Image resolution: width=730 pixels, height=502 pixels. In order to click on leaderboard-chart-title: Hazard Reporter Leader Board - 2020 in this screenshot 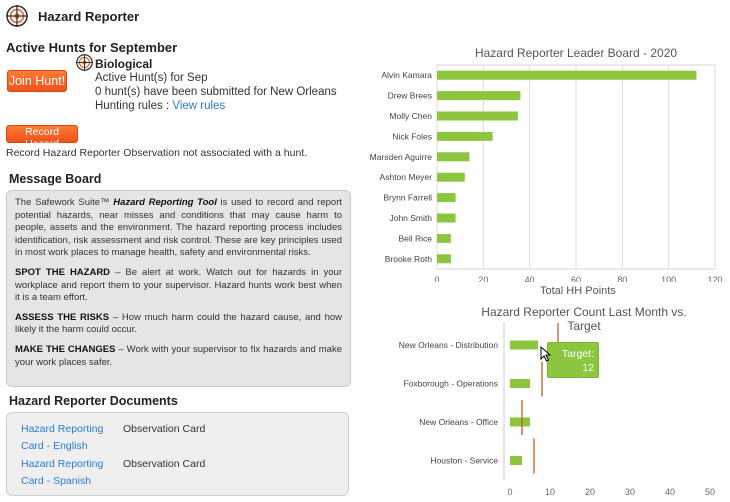, I will do `click(576, 53)`.